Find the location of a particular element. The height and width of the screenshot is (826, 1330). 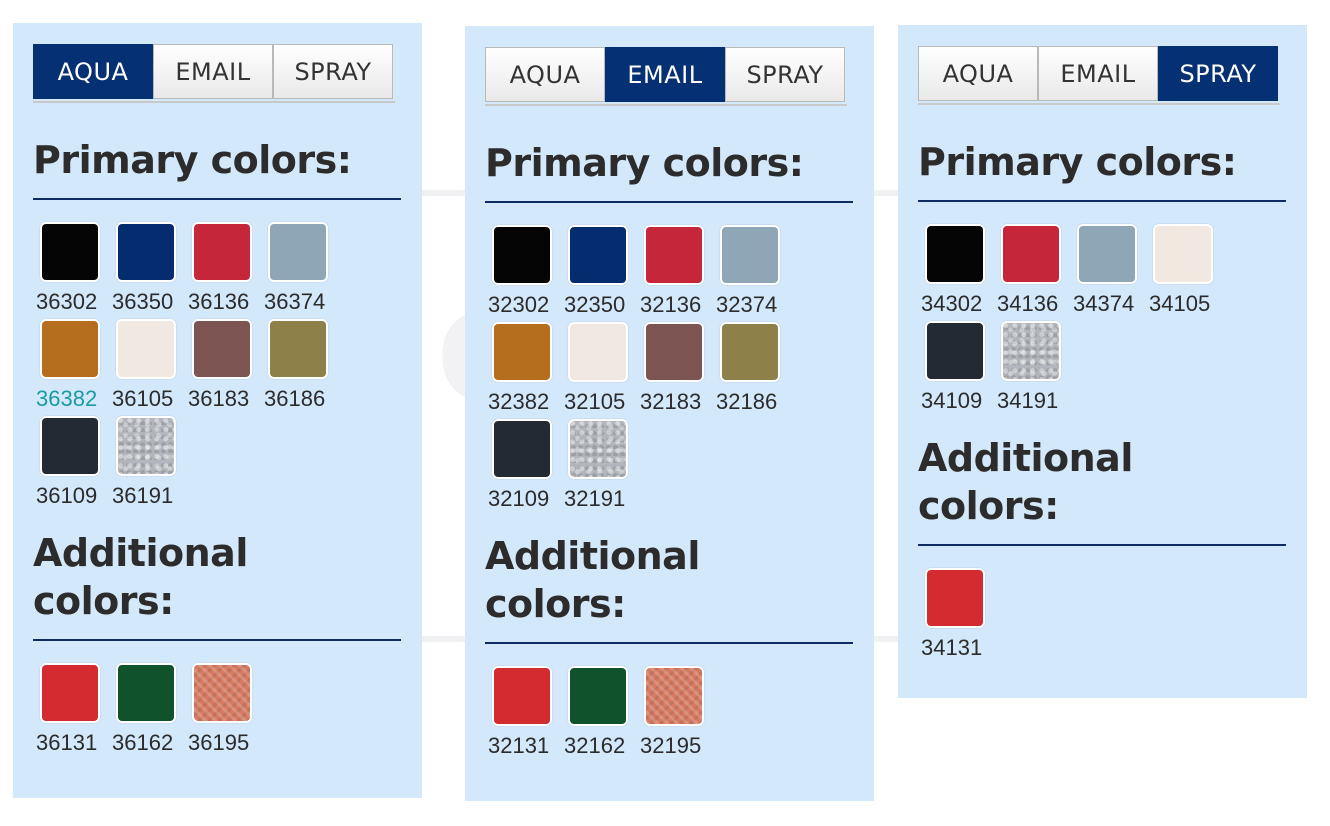

color-swatch-item: 32350 is located at coordinates (602, 271).